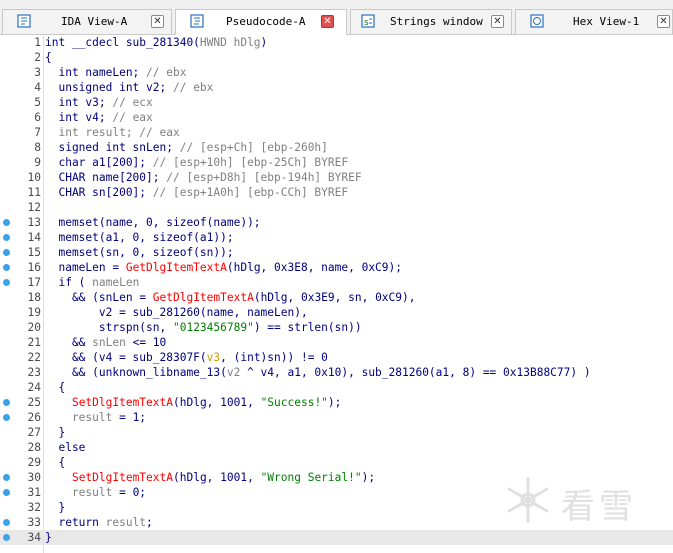  What do you see at coordinates (213, 327) in the screenshot?
I see `code-token: "0123456789"` at bounding box center [213, 327].